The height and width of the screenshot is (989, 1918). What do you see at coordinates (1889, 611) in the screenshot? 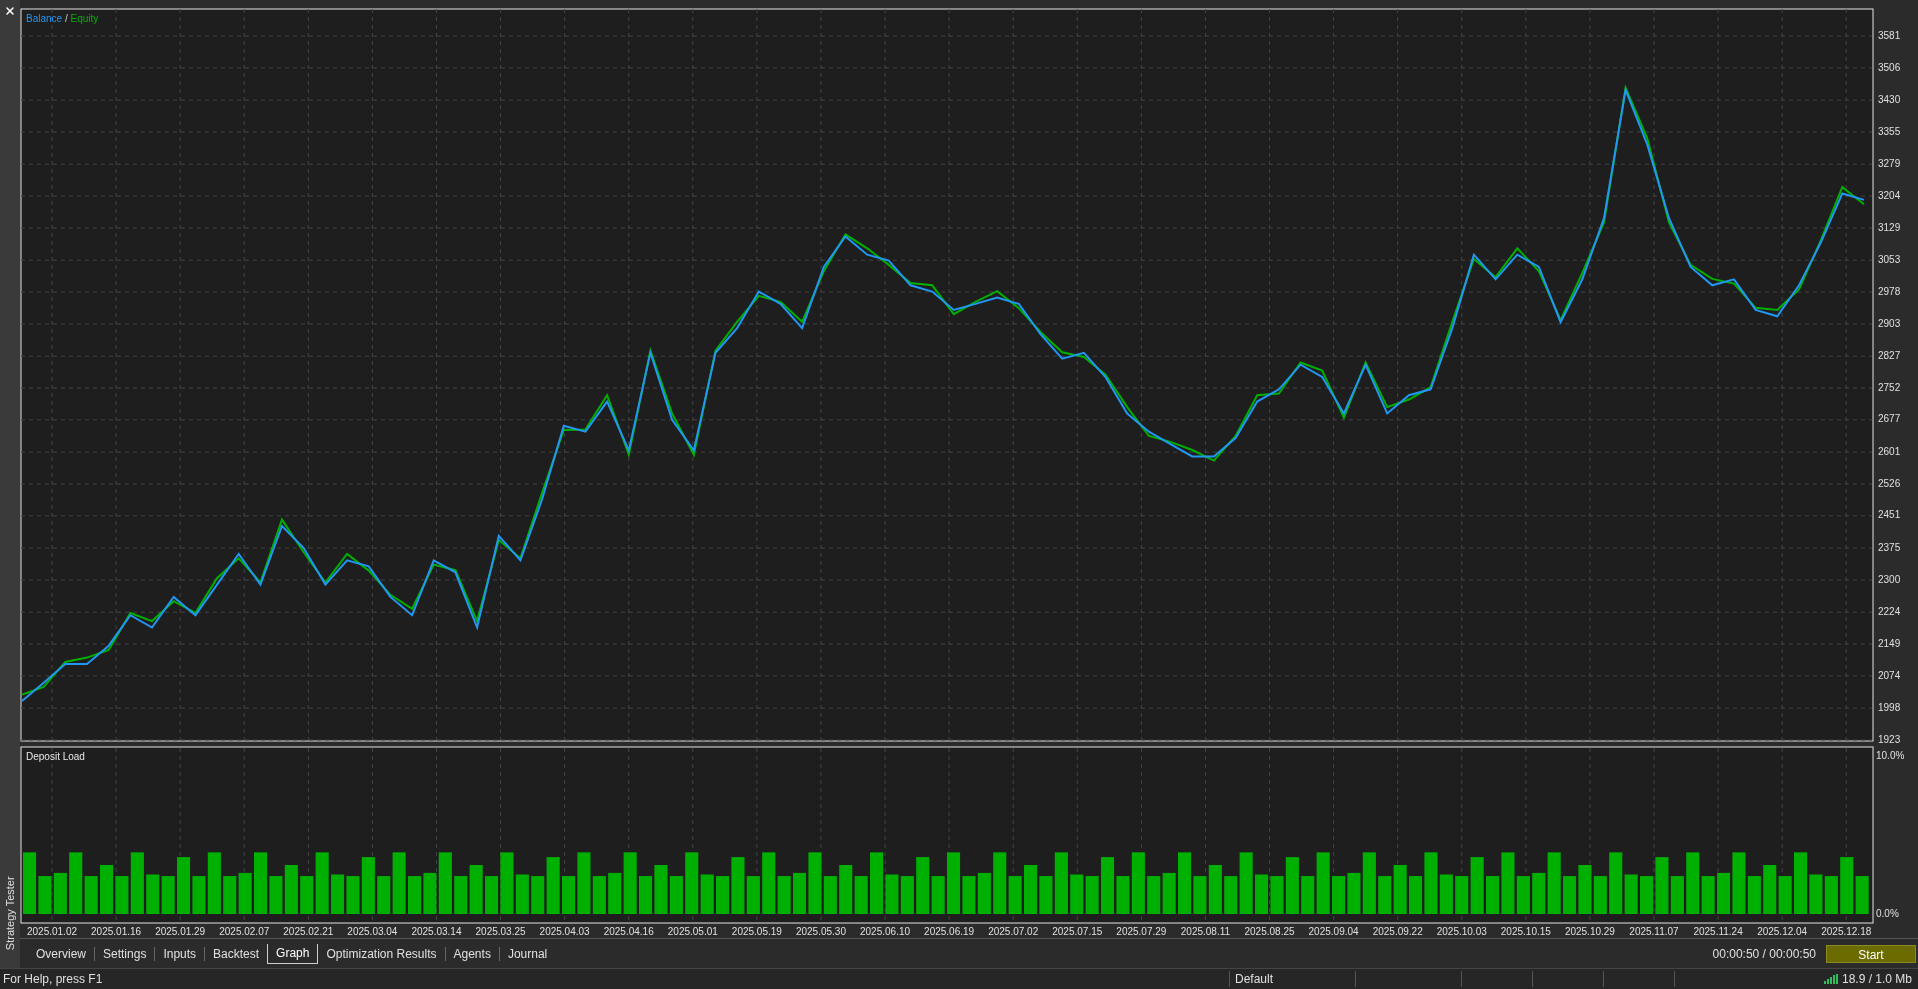
I see `y-axis-label: 2224` at bounding box center [1889, 611].